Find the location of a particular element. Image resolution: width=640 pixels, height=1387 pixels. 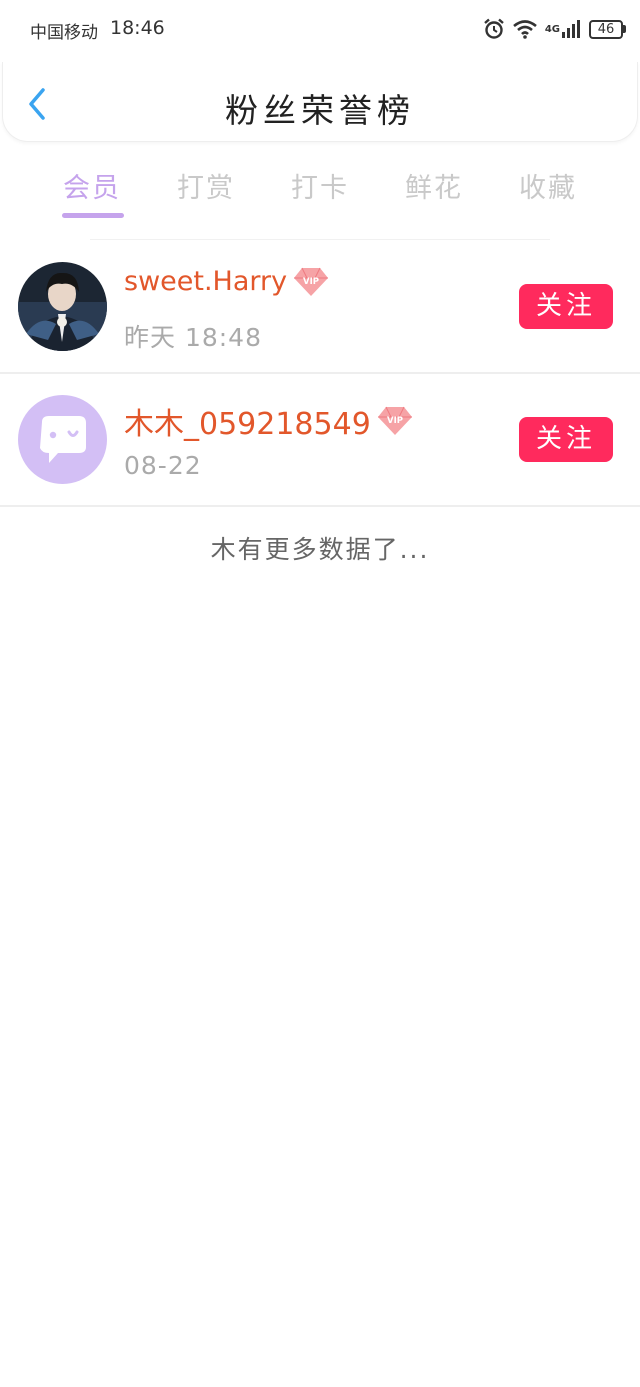

battery-icon: 46 is located at coordinates (607, 29).